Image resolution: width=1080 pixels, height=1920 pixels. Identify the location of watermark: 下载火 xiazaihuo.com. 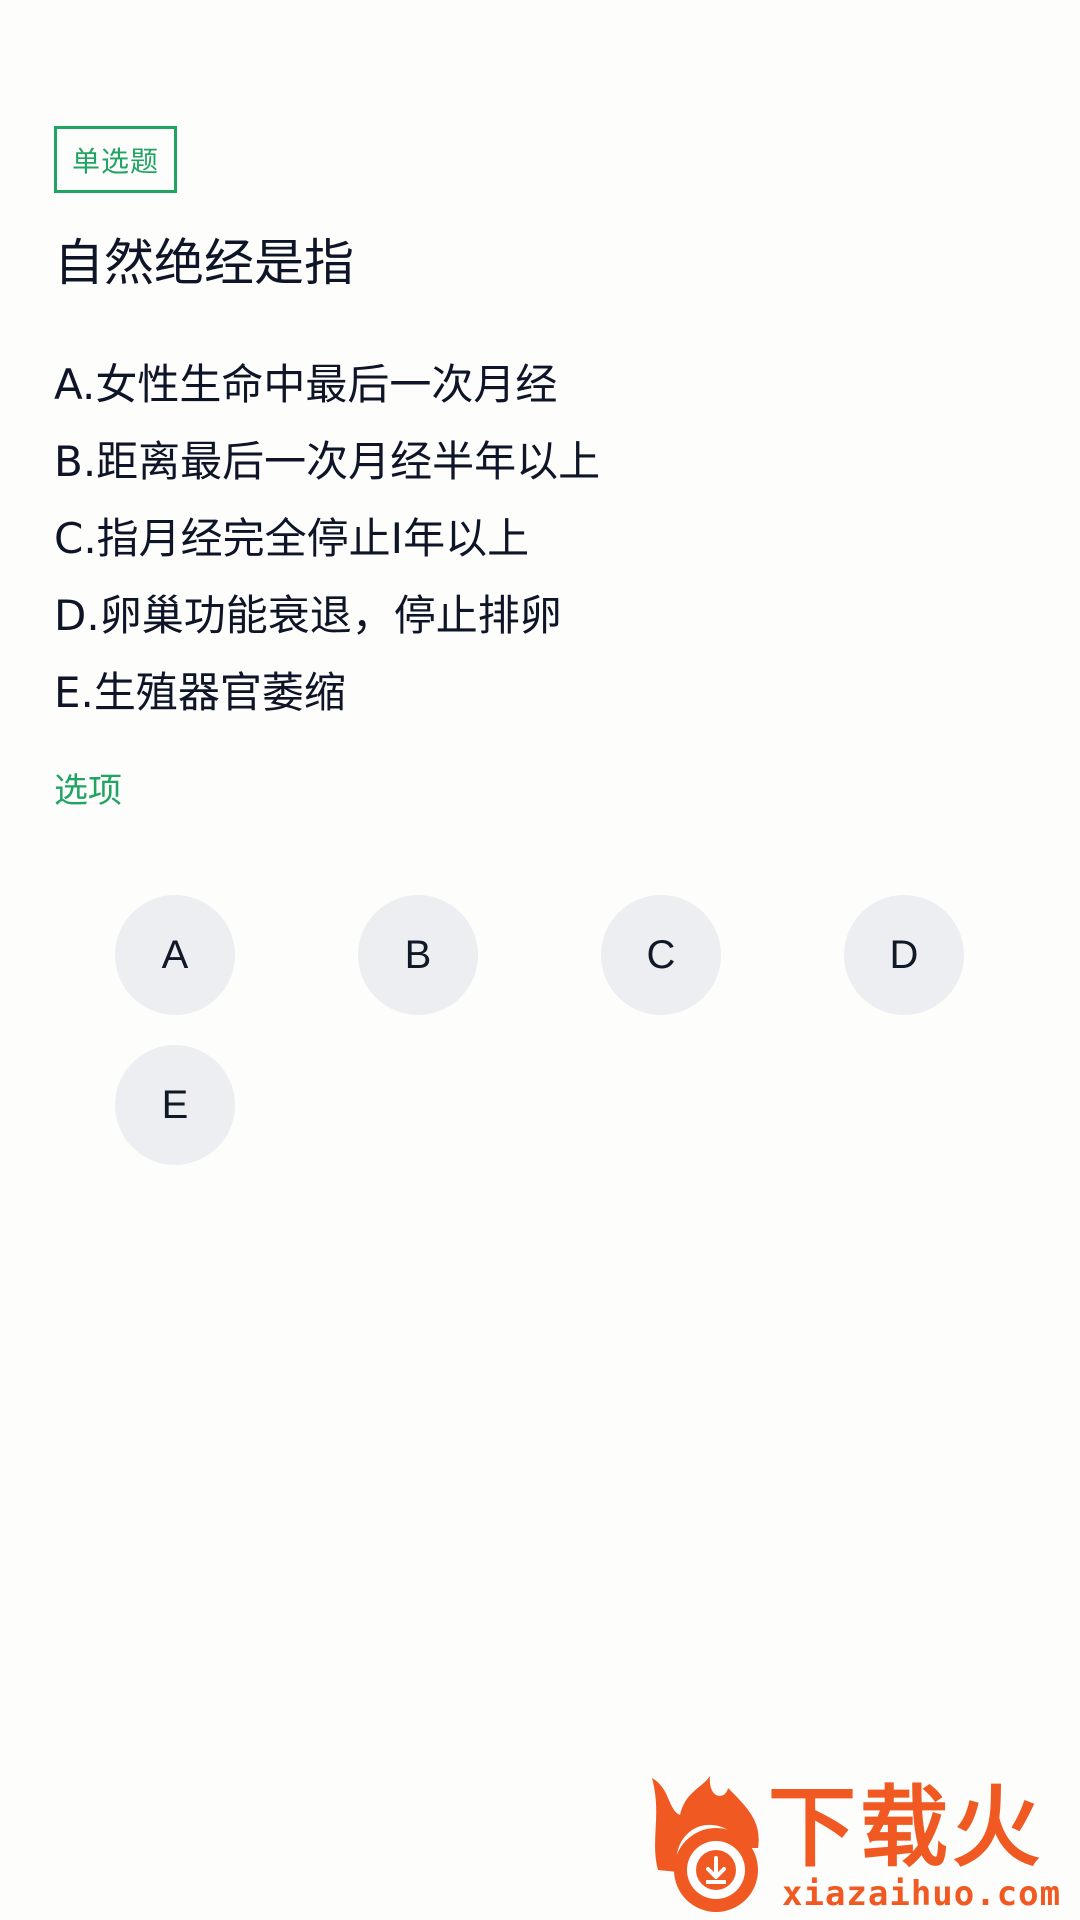
(860, 1845).